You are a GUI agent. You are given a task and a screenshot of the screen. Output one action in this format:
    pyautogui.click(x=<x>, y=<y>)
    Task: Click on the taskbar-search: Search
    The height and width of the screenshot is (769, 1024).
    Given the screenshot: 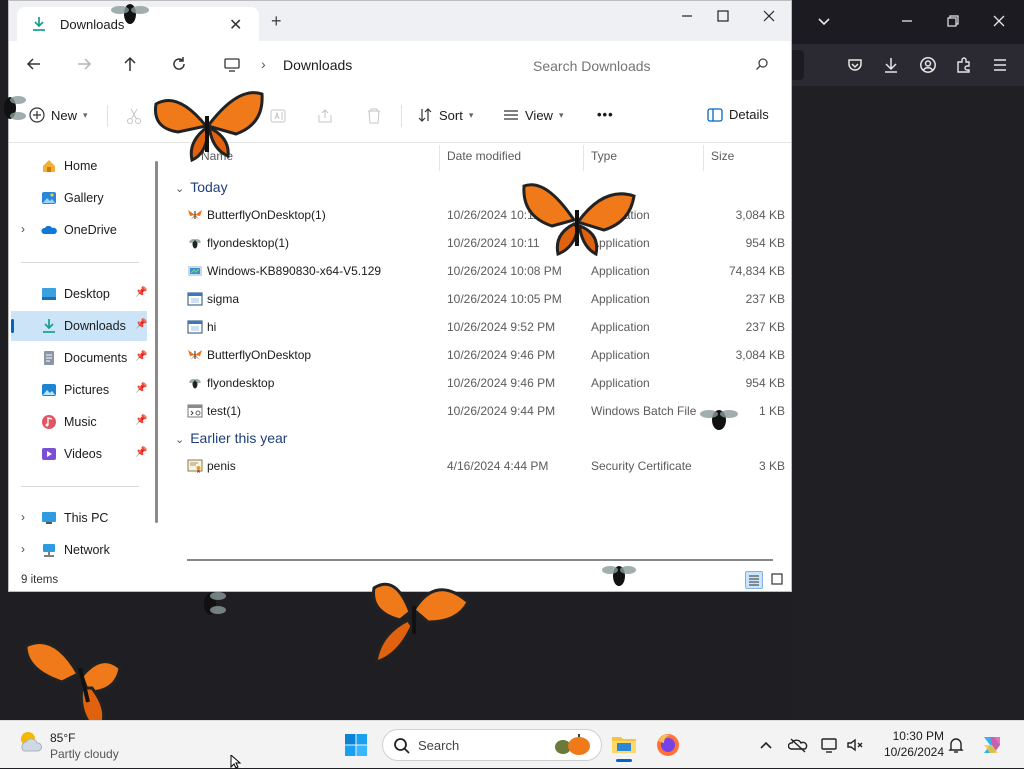 What is the action you would take?
    pyautogui.click(x=492, y=745)
    